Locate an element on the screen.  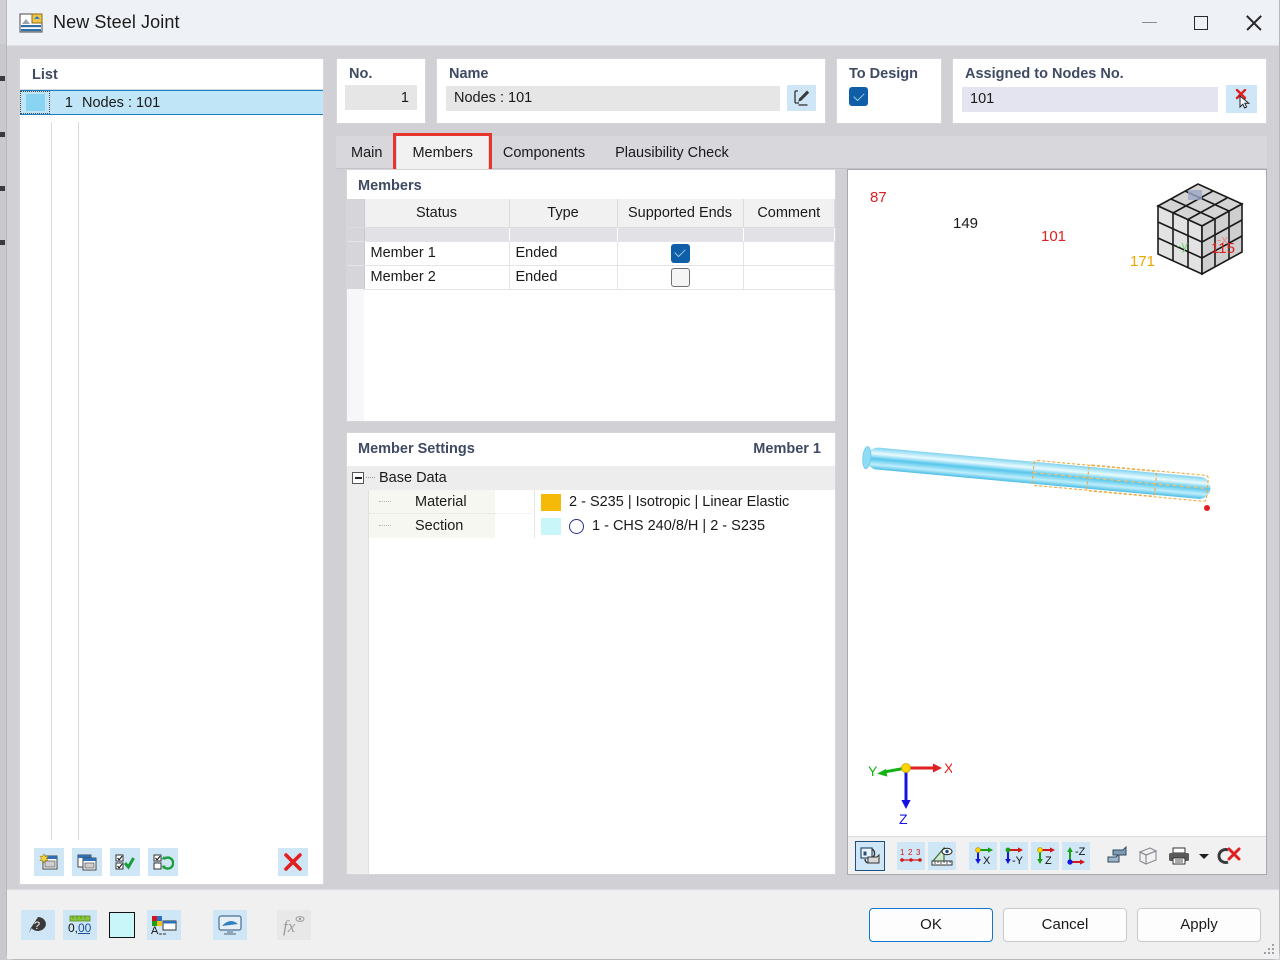
assigned-nodes-input: 101 is located at coordinates (1090, 99).